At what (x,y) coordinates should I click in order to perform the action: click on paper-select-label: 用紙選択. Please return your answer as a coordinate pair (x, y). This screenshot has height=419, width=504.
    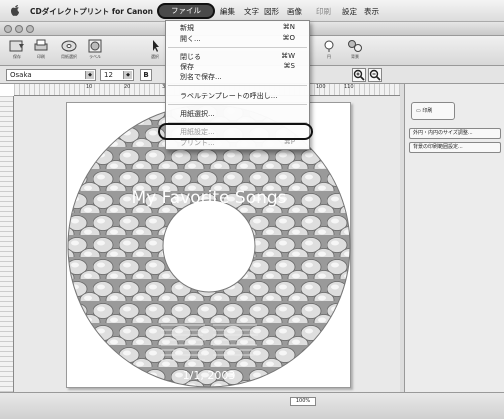
    Looking at the image, I should click on (69, 56).